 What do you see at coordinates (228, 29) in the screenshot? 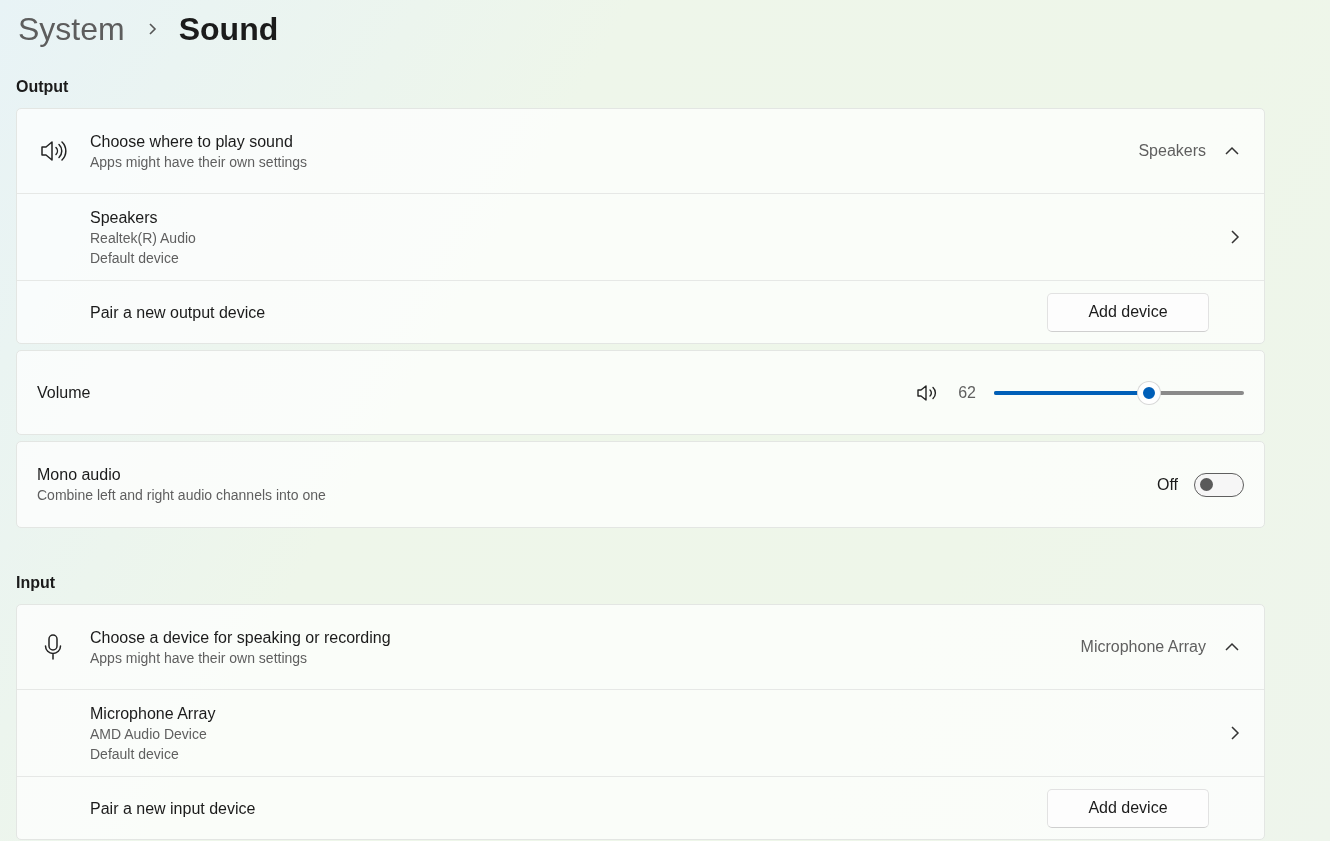
I see `page-title: Sound` at bounding box center [228, 29].